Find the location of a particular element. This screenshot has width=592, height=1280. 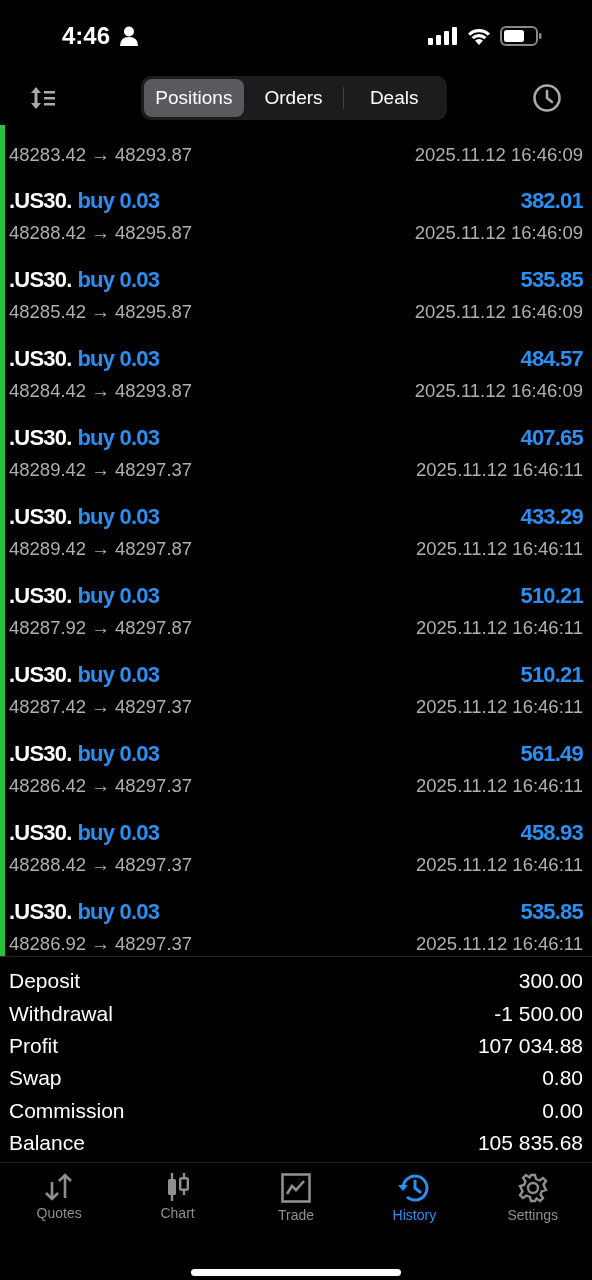

line-chart-icon is located at coordinates (295, 1188).